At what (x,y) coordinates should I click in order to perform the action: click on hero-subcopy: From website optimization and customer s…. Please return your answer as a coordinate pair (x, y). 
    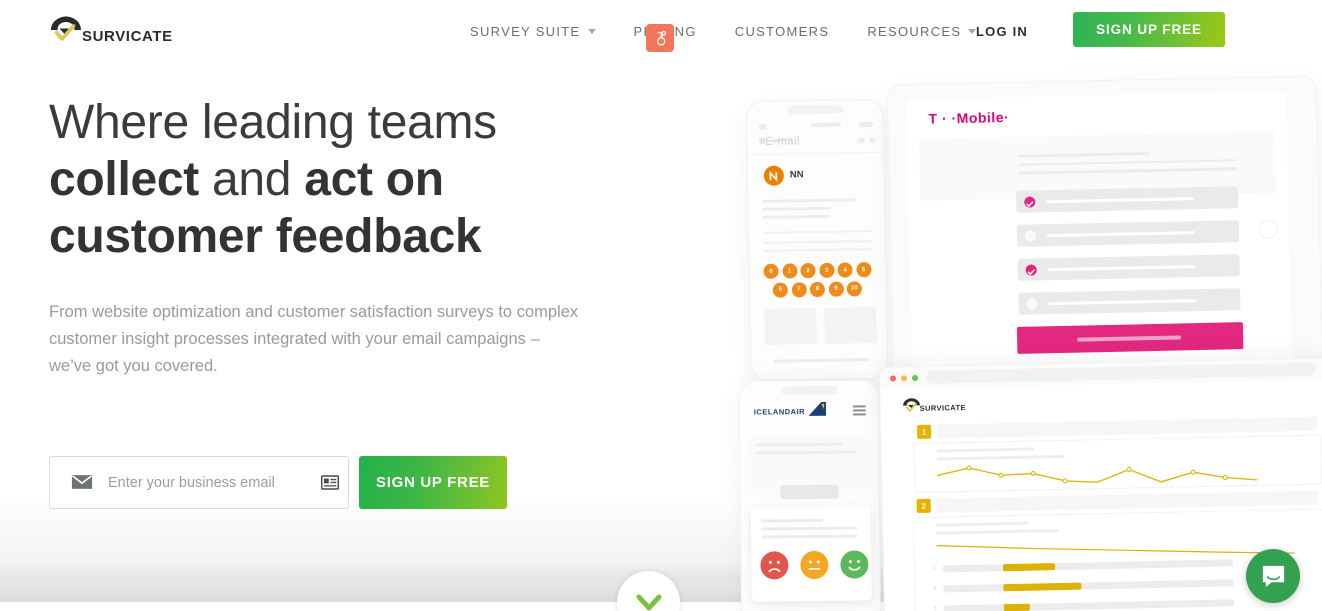
    Looking at the image, I should click on (314, 339).